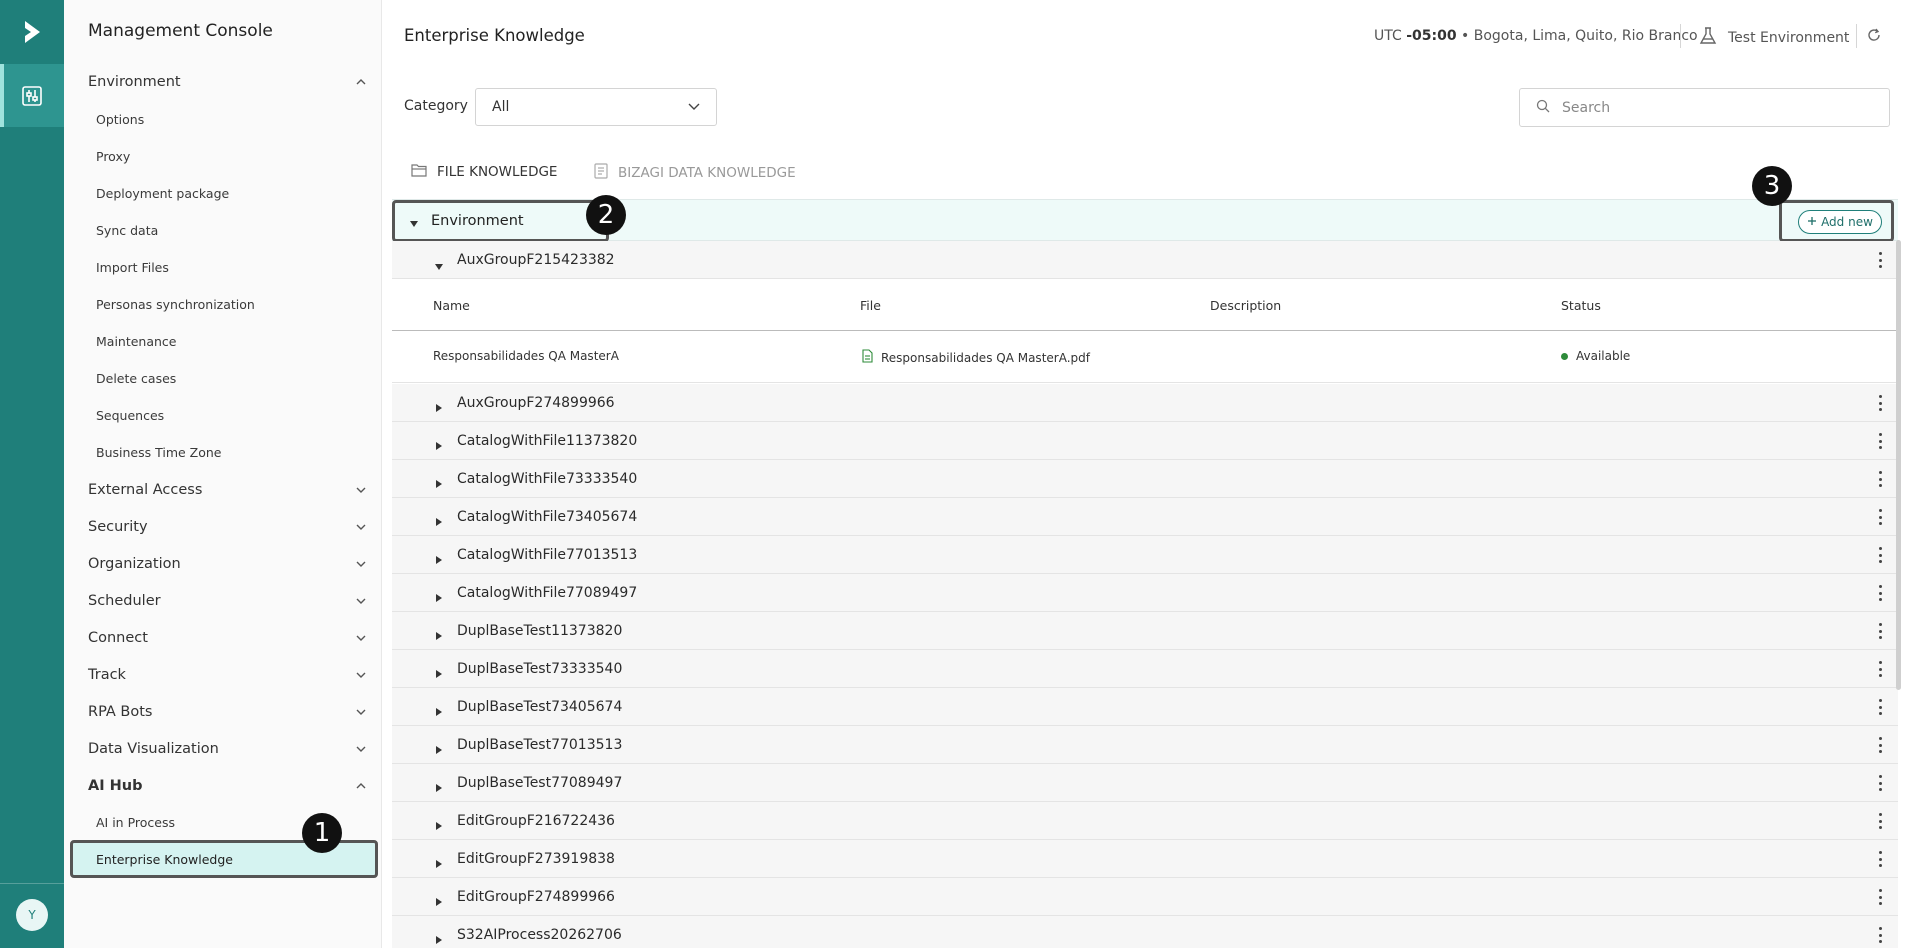 The width and height of the screenshot is (1912, 948). Describe the element at coordinates (162, 193) in the screenshot. I see `nav-item-deployment-package: Deployment package` at that location.